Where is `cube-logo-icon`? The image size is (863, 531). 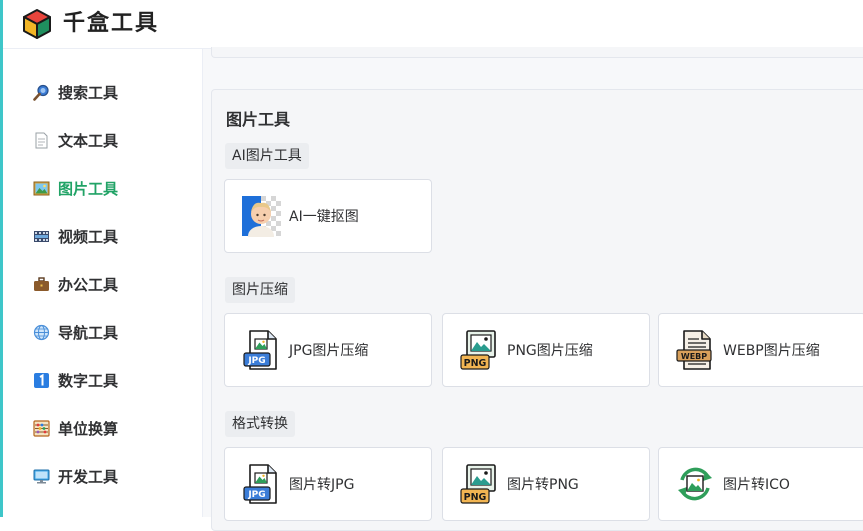
cube-logo-icon is located at coordinates (37, 24).